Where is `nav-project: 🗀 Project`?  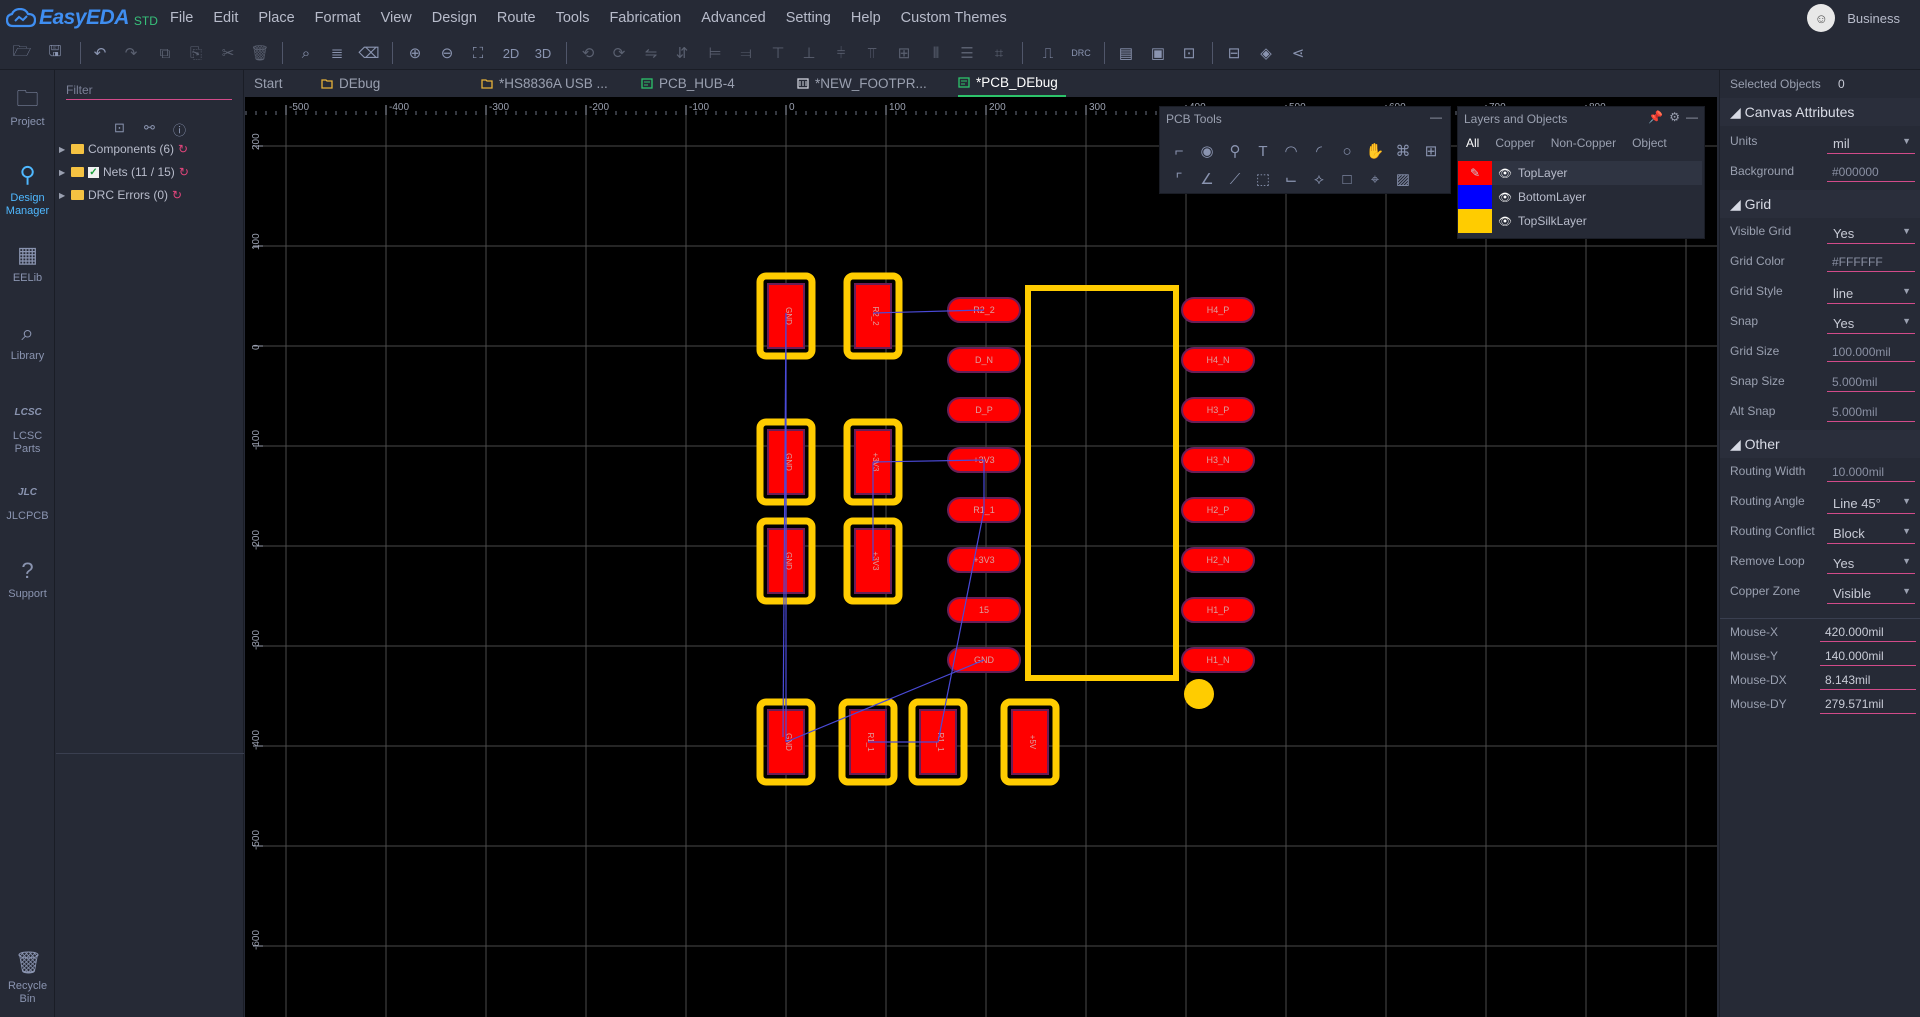 nav-project: 🗀 Project is located at coordinates (27, 107).